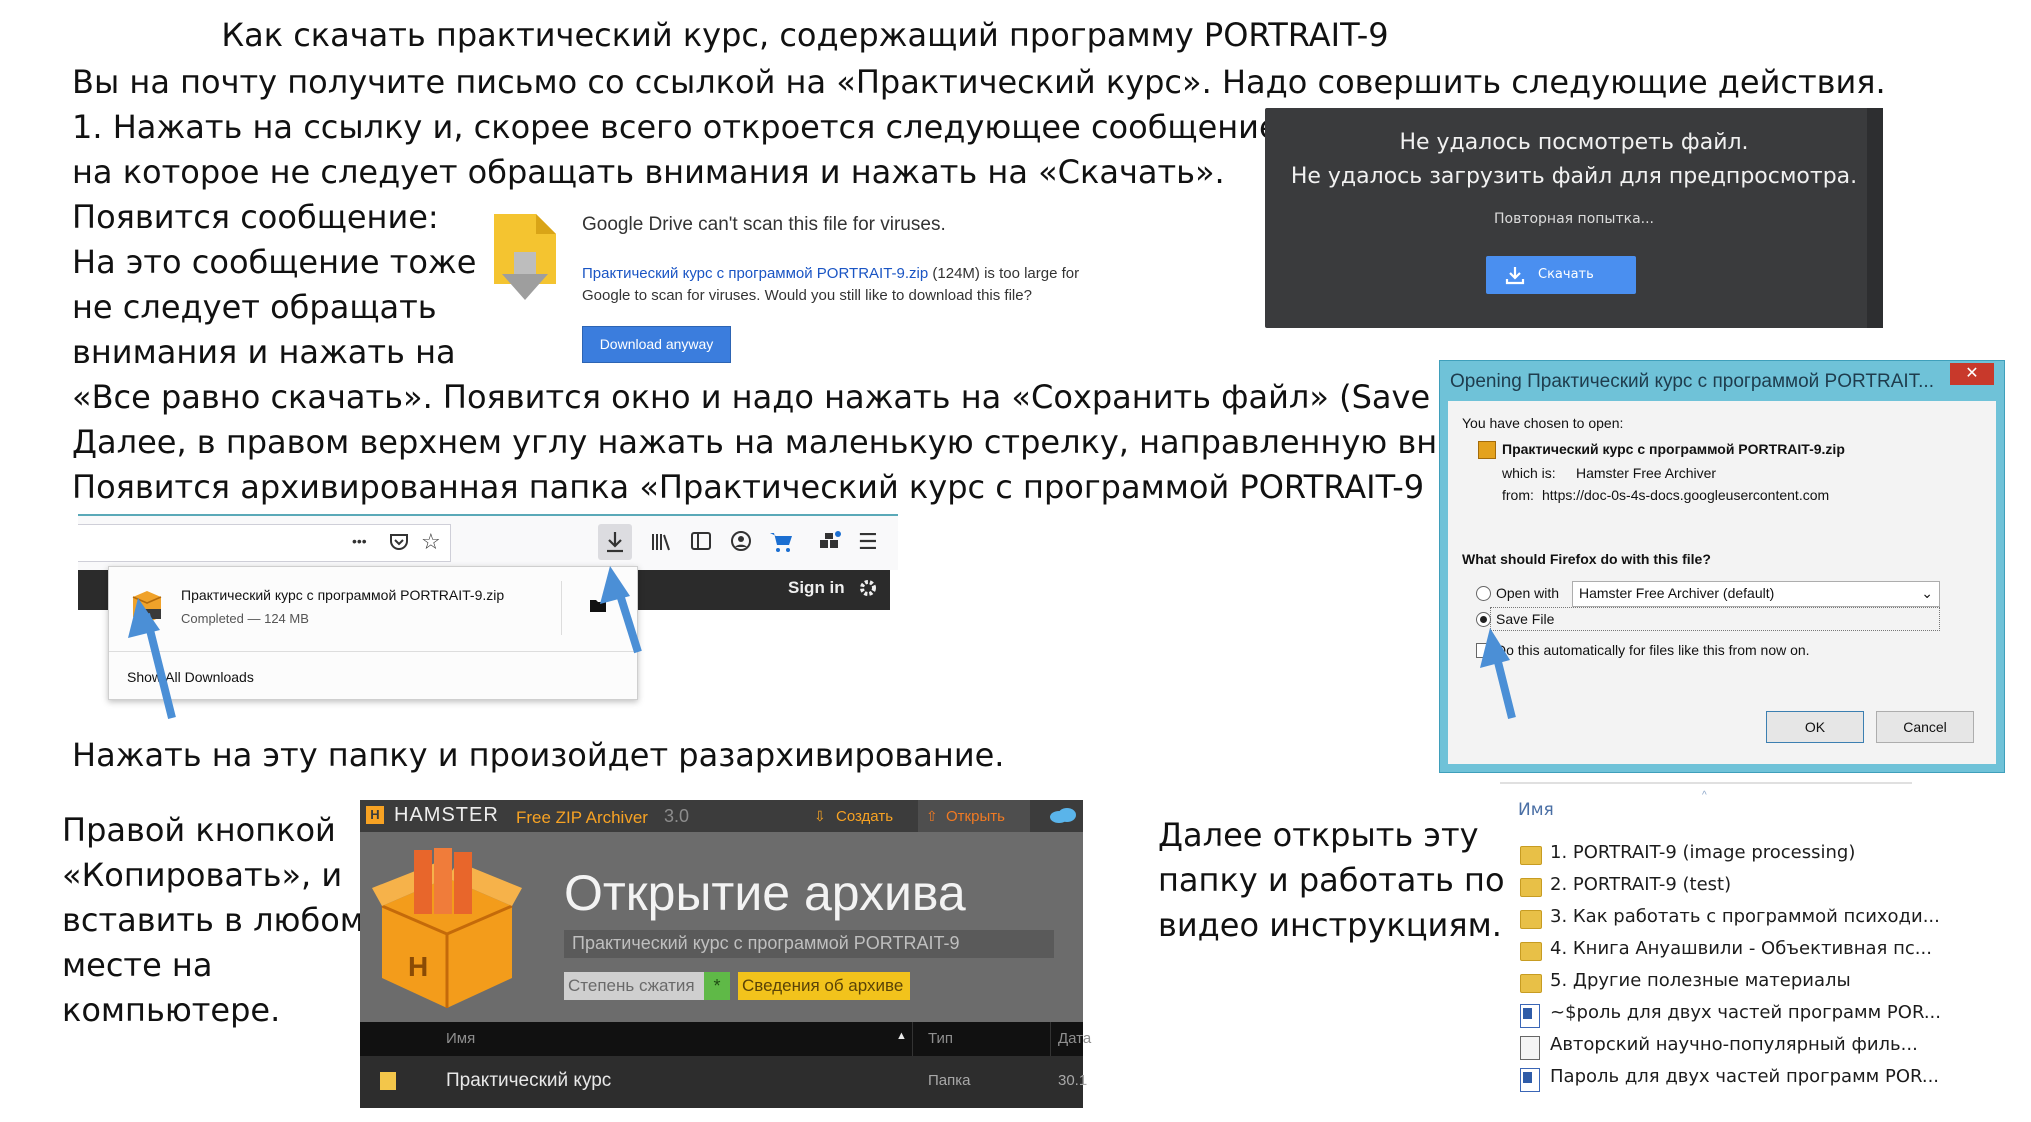  What do you see at coordinates (598, 605) in the screenshot?
I see `open-folder-icon` at bounding box center [598, 605].